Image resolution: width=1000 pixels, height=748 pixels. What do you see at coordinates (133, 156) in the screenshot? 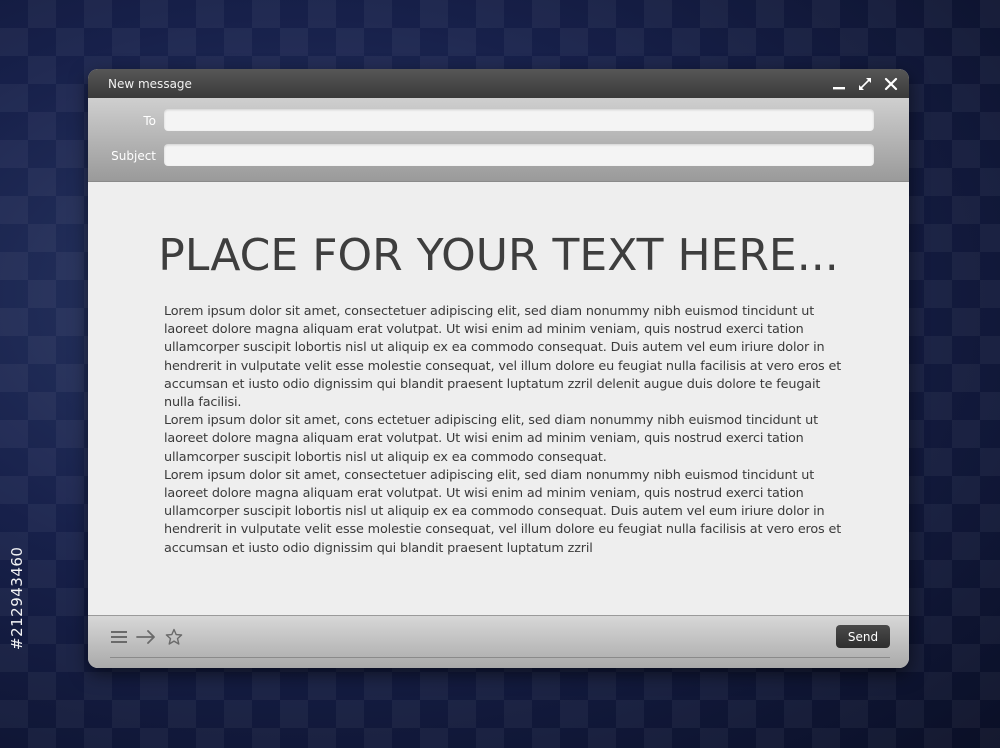
I see `subject-label: Subject` at bounding box center [133, 156].